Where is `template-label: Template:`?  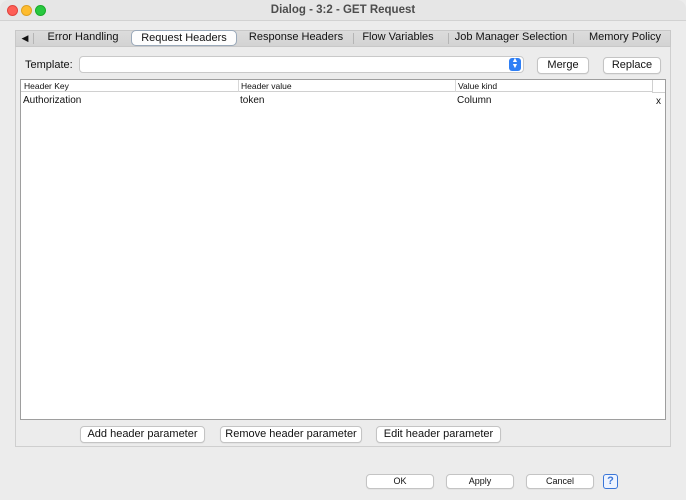 template-label: Template: is located at coordinates (49, 65).